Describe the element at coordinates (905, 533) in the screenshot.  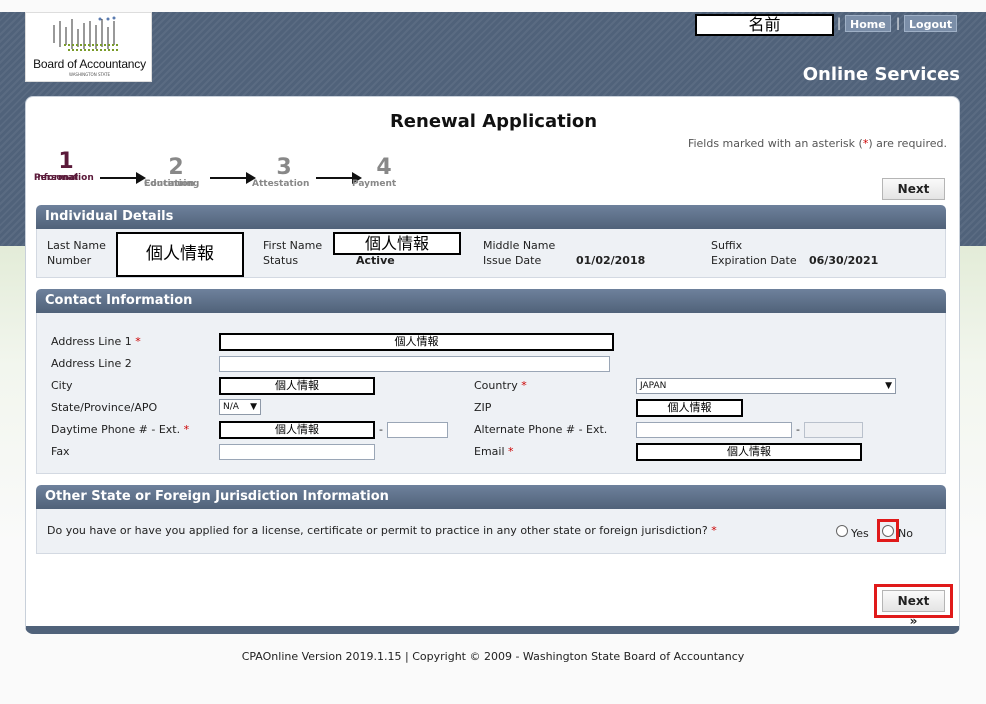
I see `no-label: No` at that location.